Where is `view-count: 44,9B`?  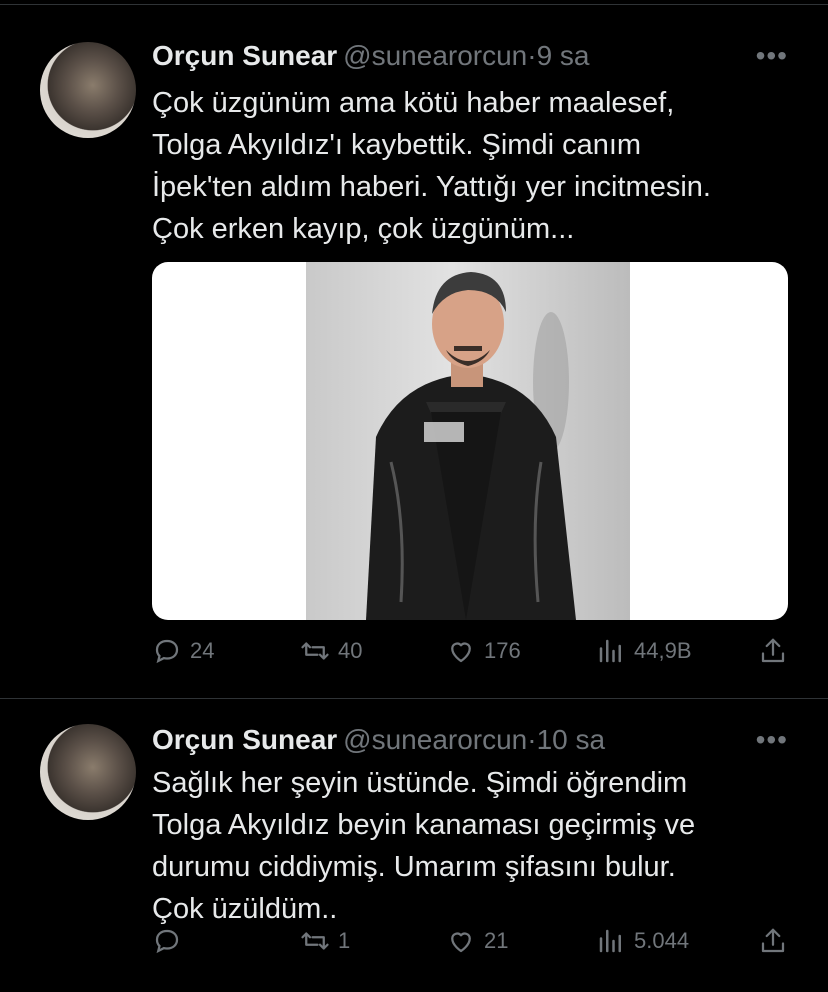 view-count: 44,9B is located at coordinates (663, 650).